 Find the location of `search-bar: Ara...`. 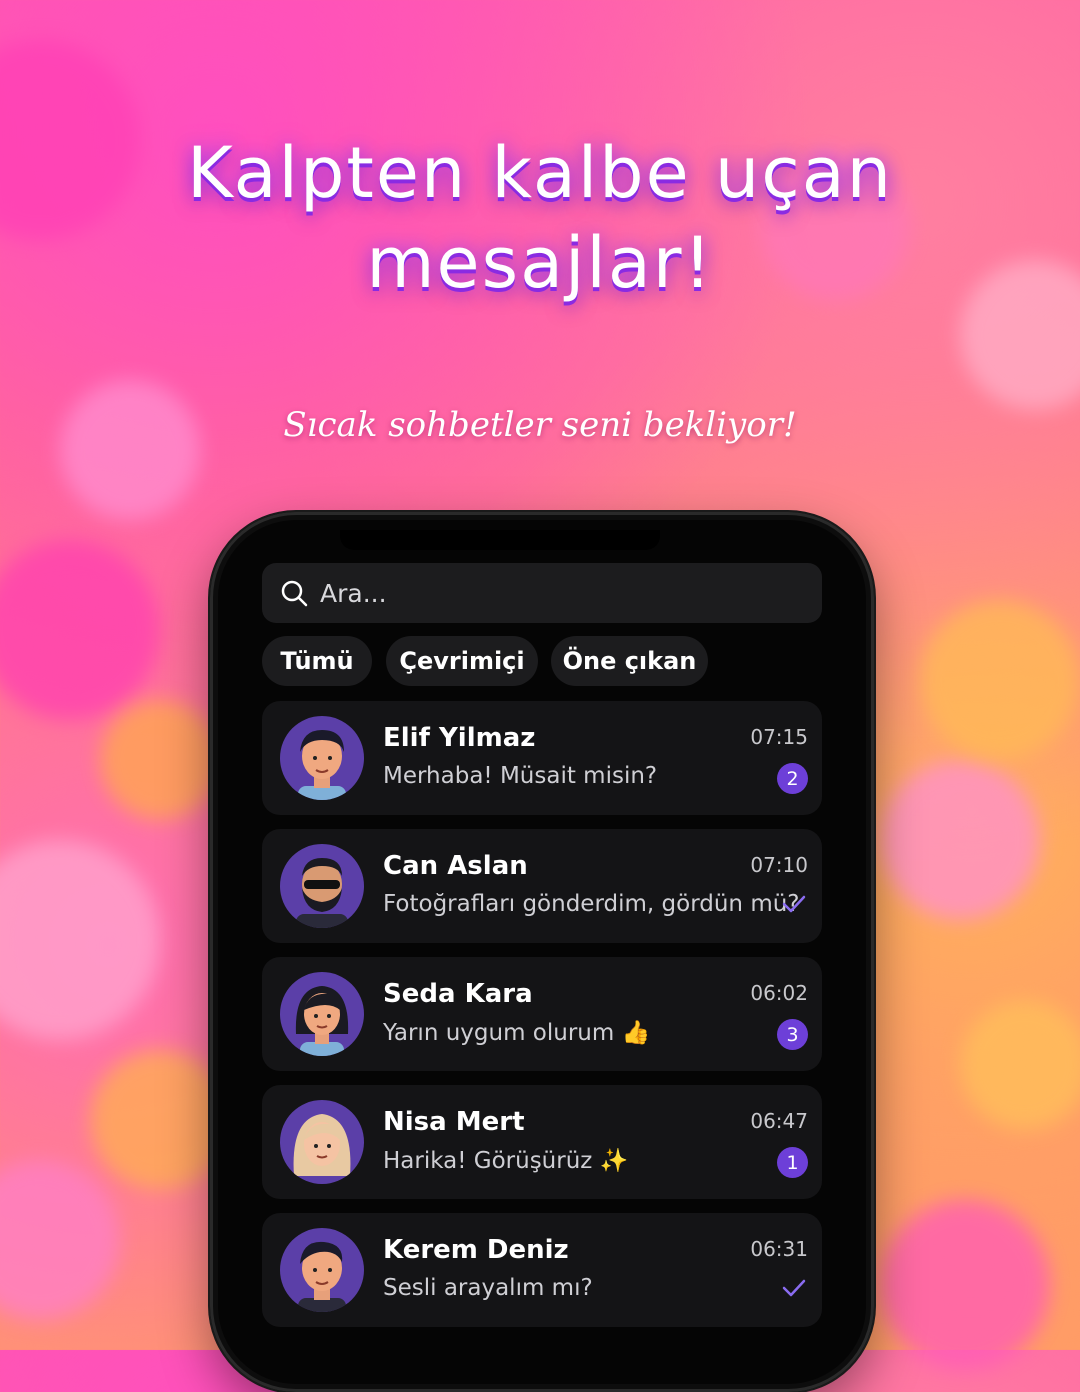

search-bar: Ara... is located at coordinates (542, 593).